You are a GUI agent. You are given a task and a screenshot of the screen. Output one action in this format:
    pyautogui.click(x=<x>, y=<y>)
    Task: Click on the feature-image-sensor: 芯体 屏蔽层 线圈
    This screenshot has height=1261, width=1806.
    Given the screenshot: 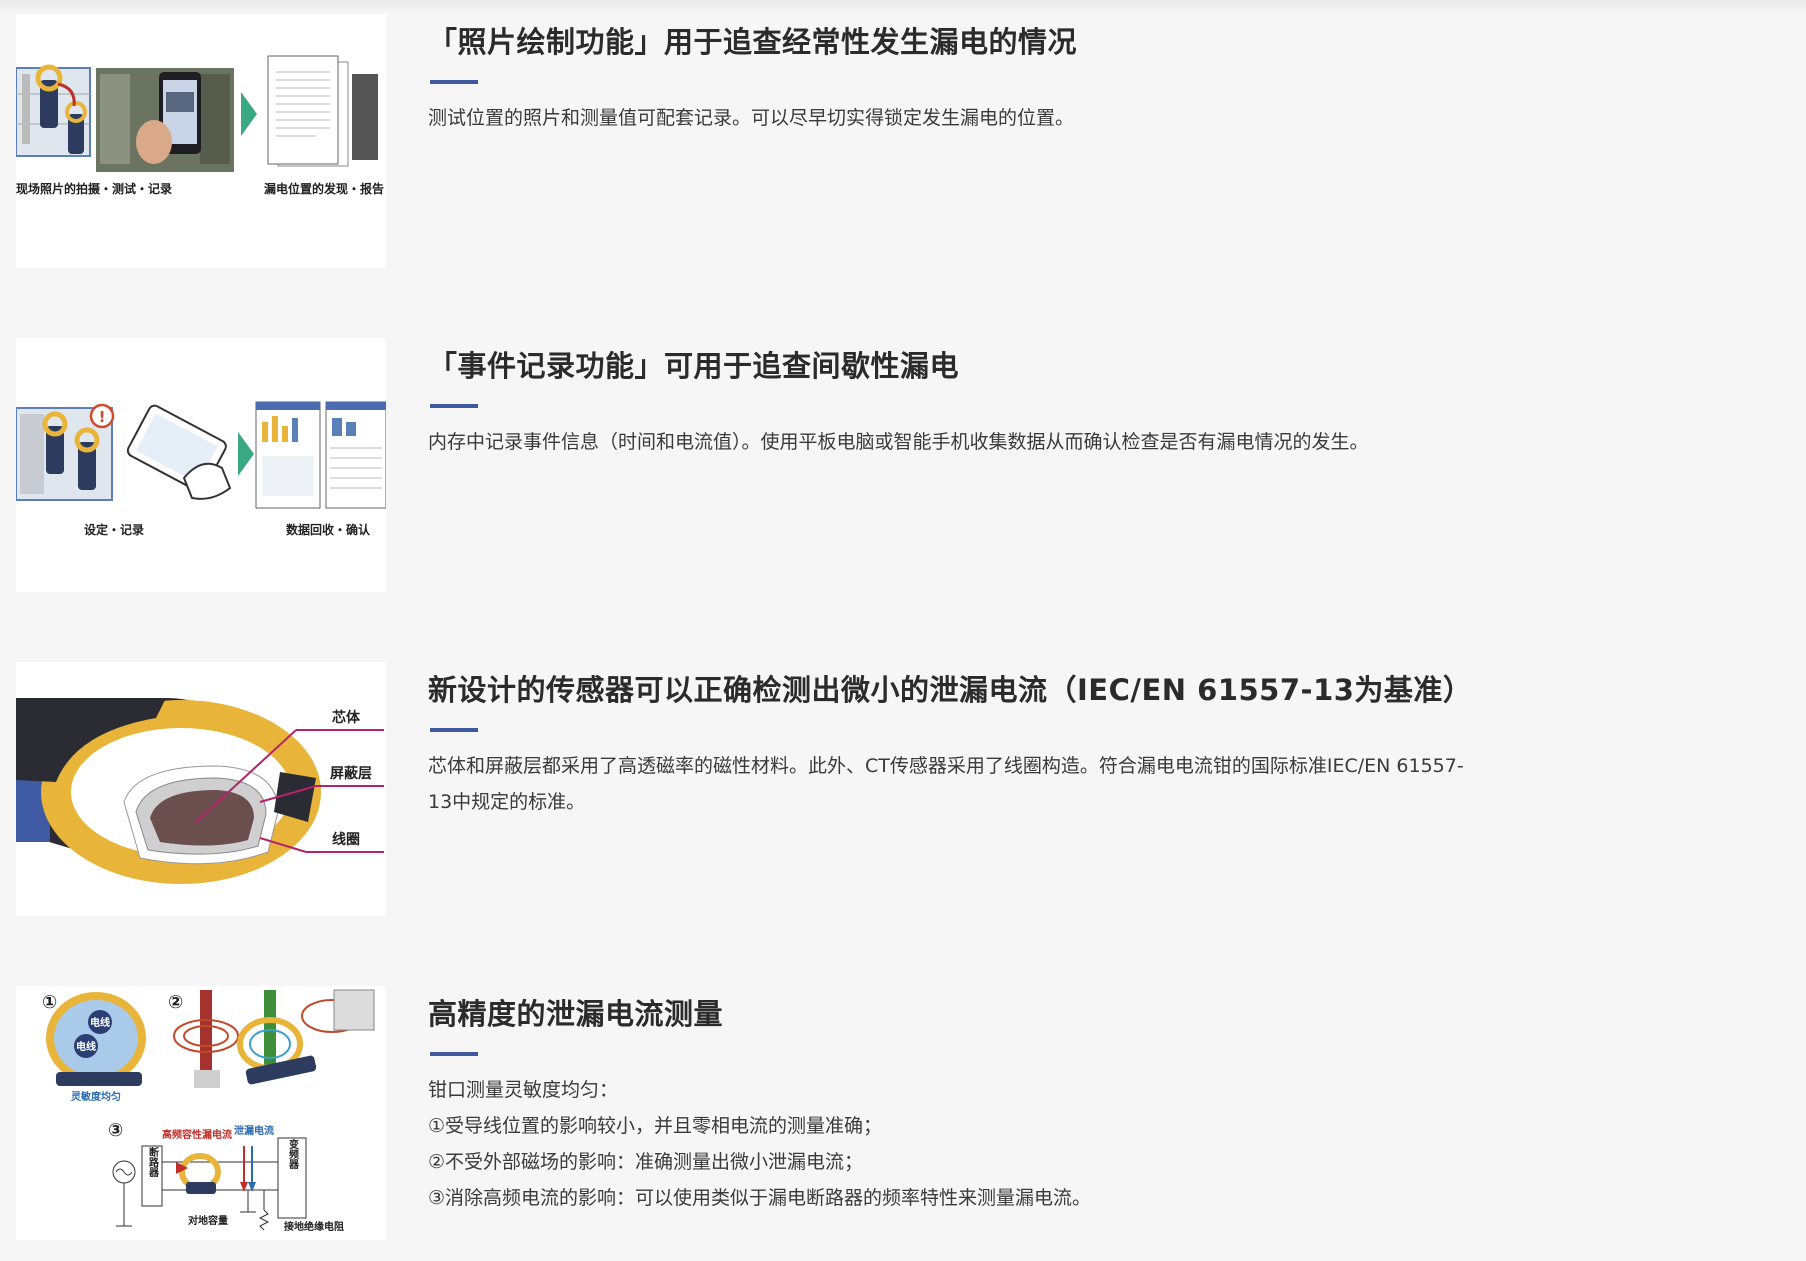 What is the action you would take?
    pyautogui.click(x=201, y=789)
    